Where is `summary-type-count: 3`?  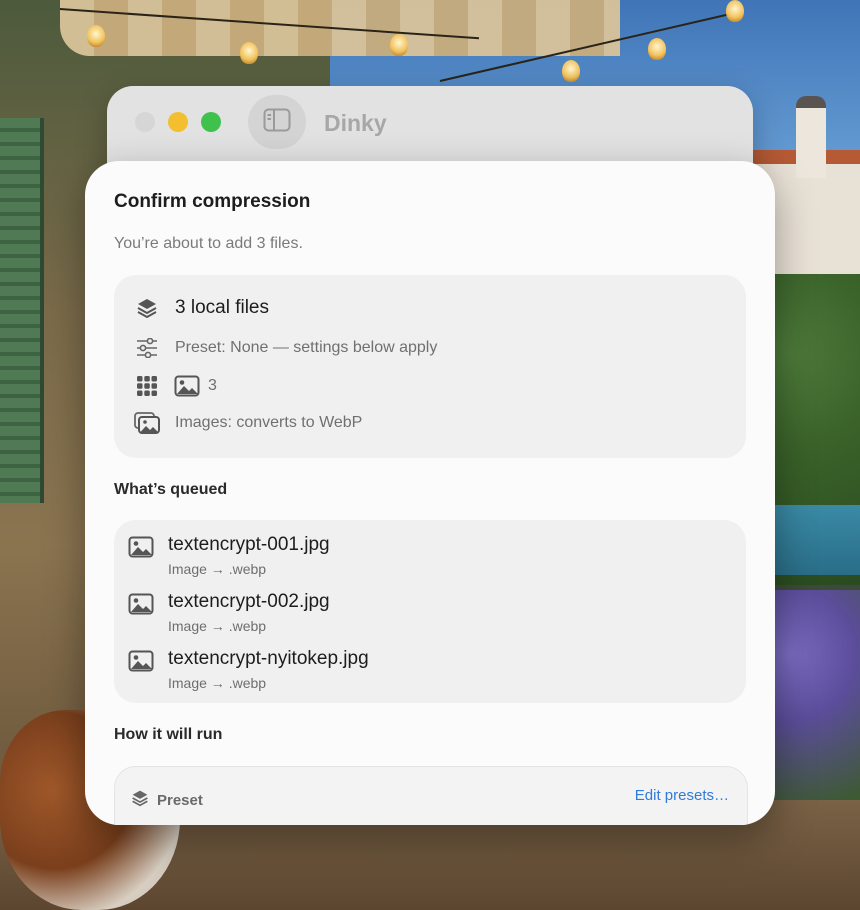
summary-type-count: 3 is located at coordinates (212, 385).